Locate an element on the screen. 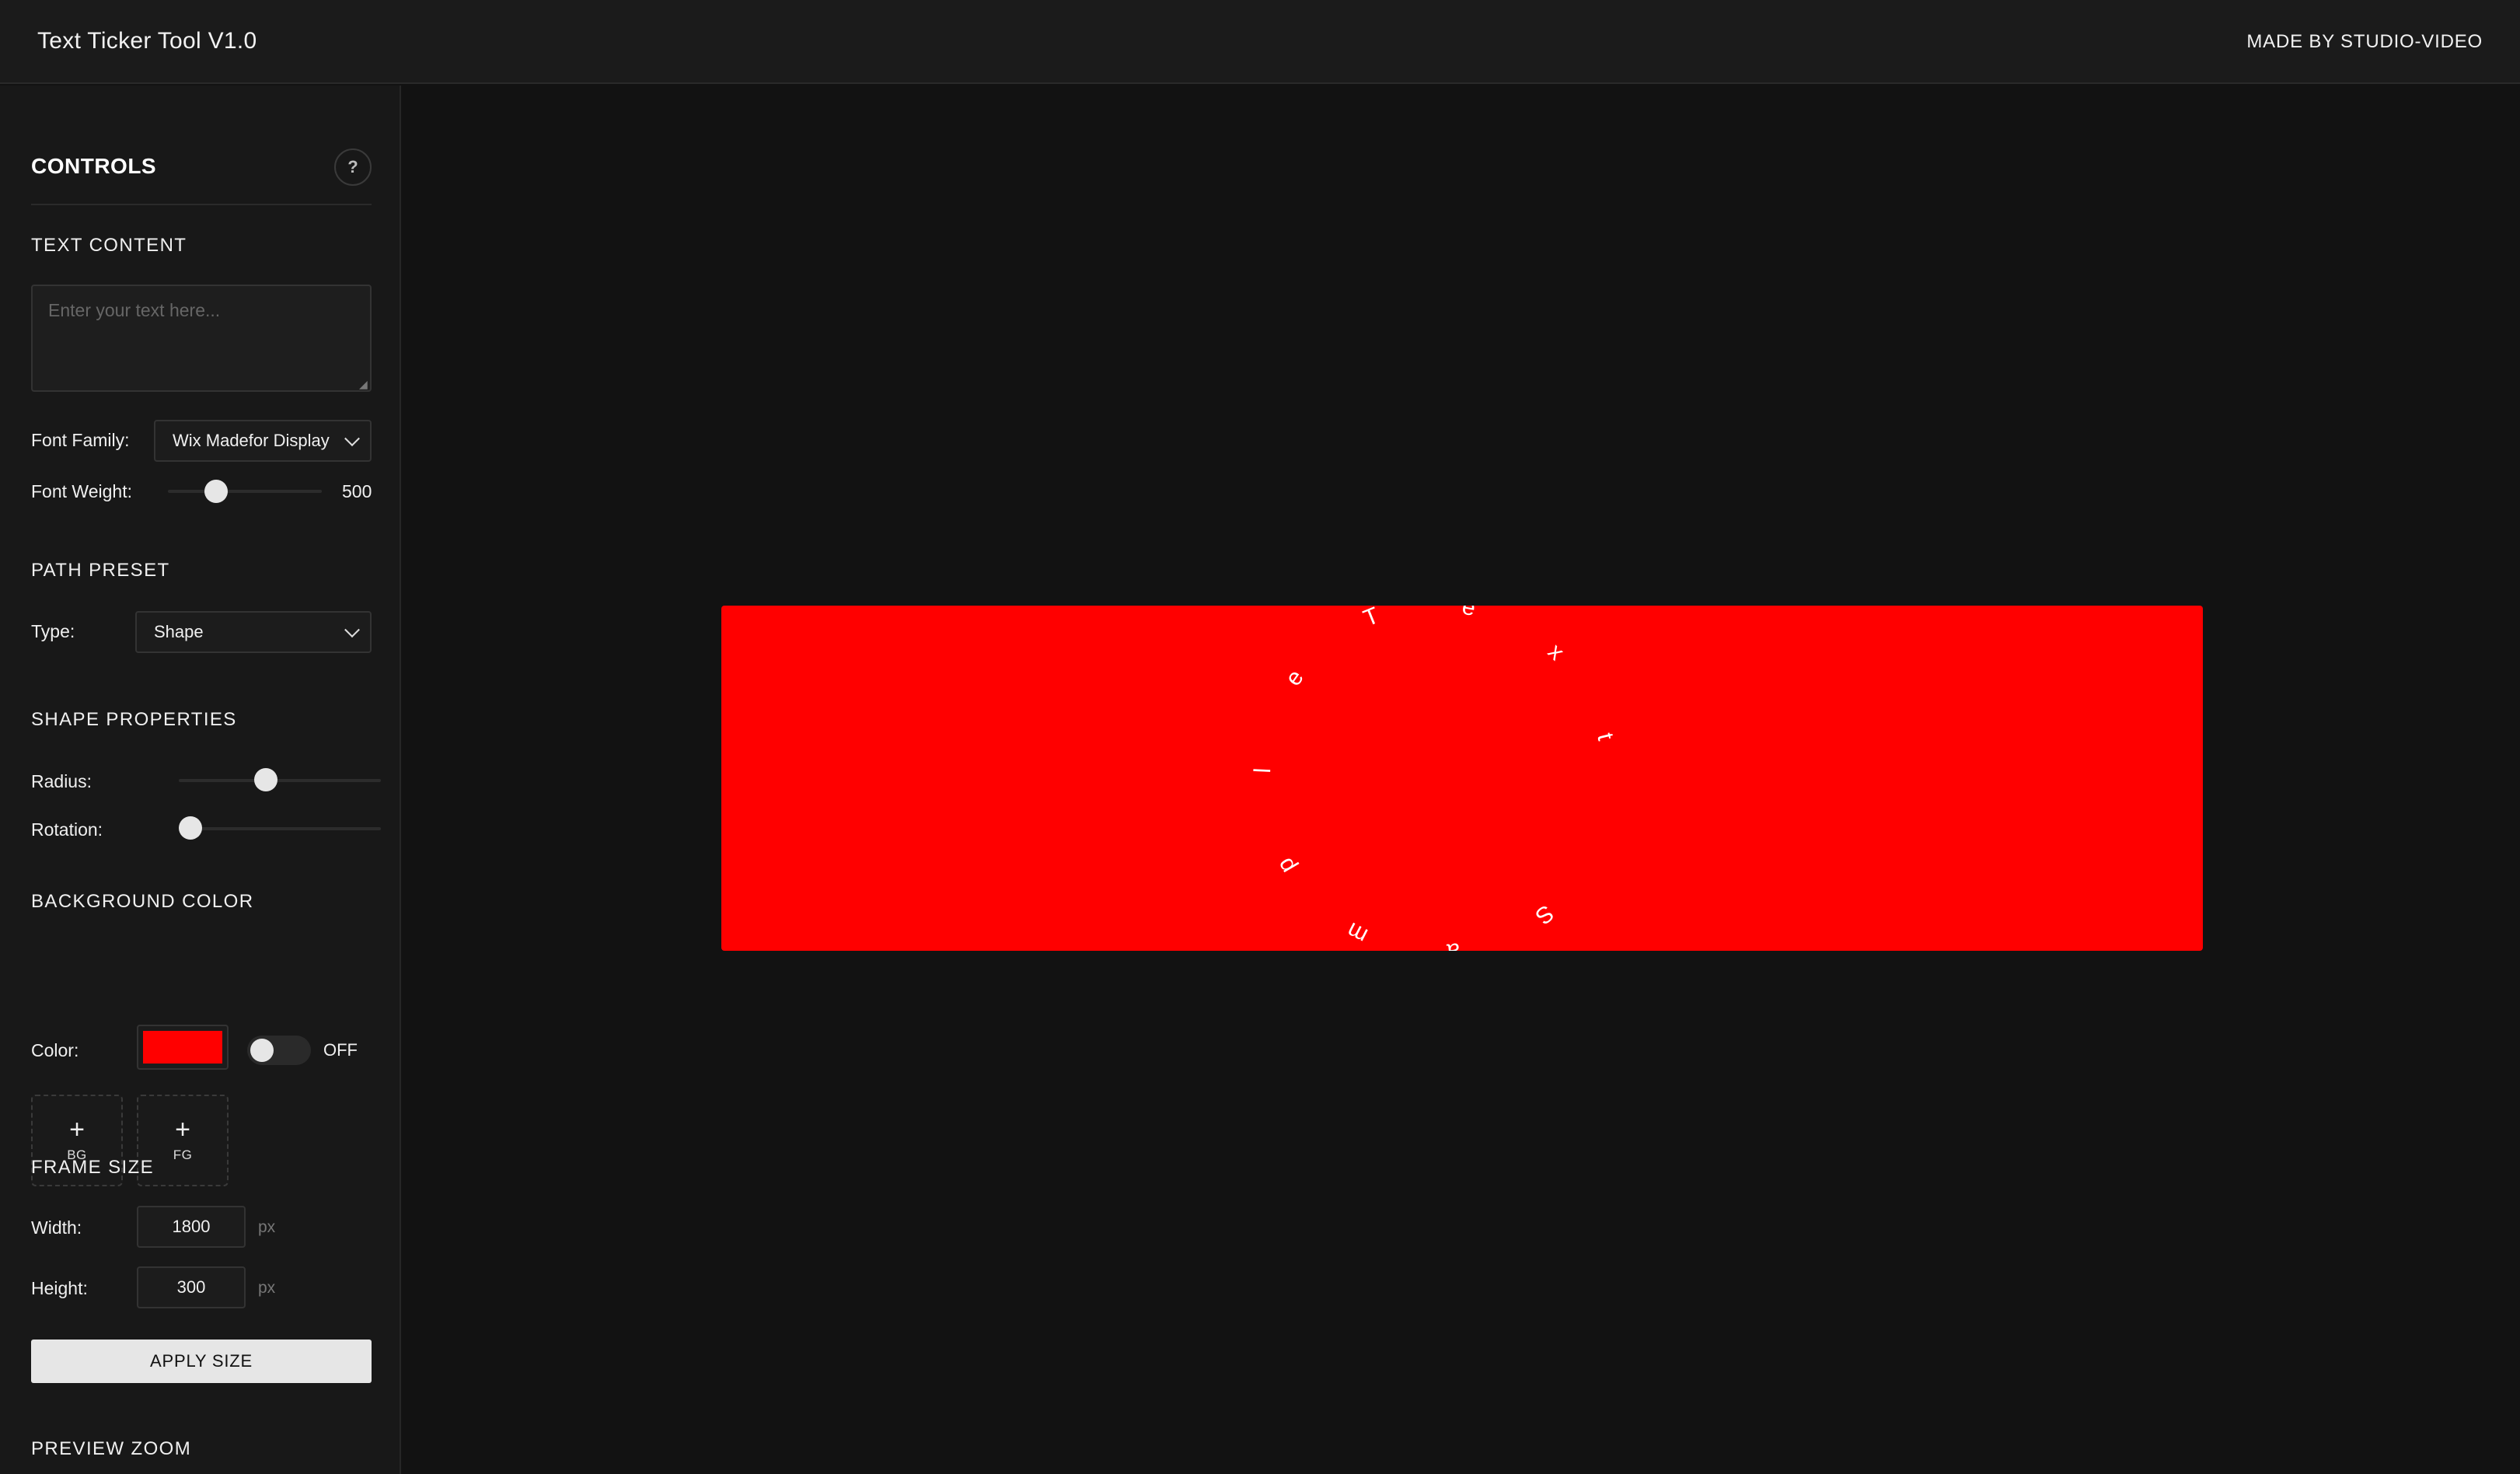  font-weight-slider-thumb is located at coordinates (217, 491).